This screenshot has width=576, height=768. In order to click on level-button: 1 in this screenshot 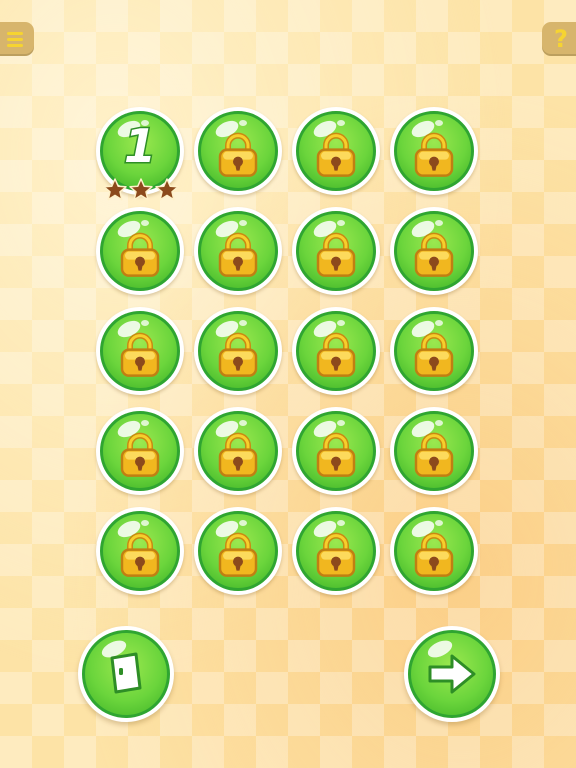, I will do `click(140, 154)`.